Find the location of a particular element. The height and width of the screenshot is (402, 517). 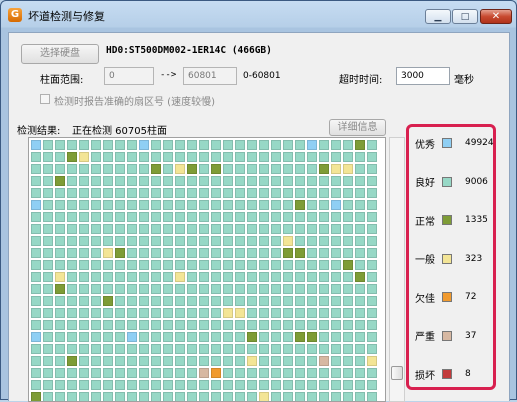

maximize-icon: □ is located at coordinates (465, 16).